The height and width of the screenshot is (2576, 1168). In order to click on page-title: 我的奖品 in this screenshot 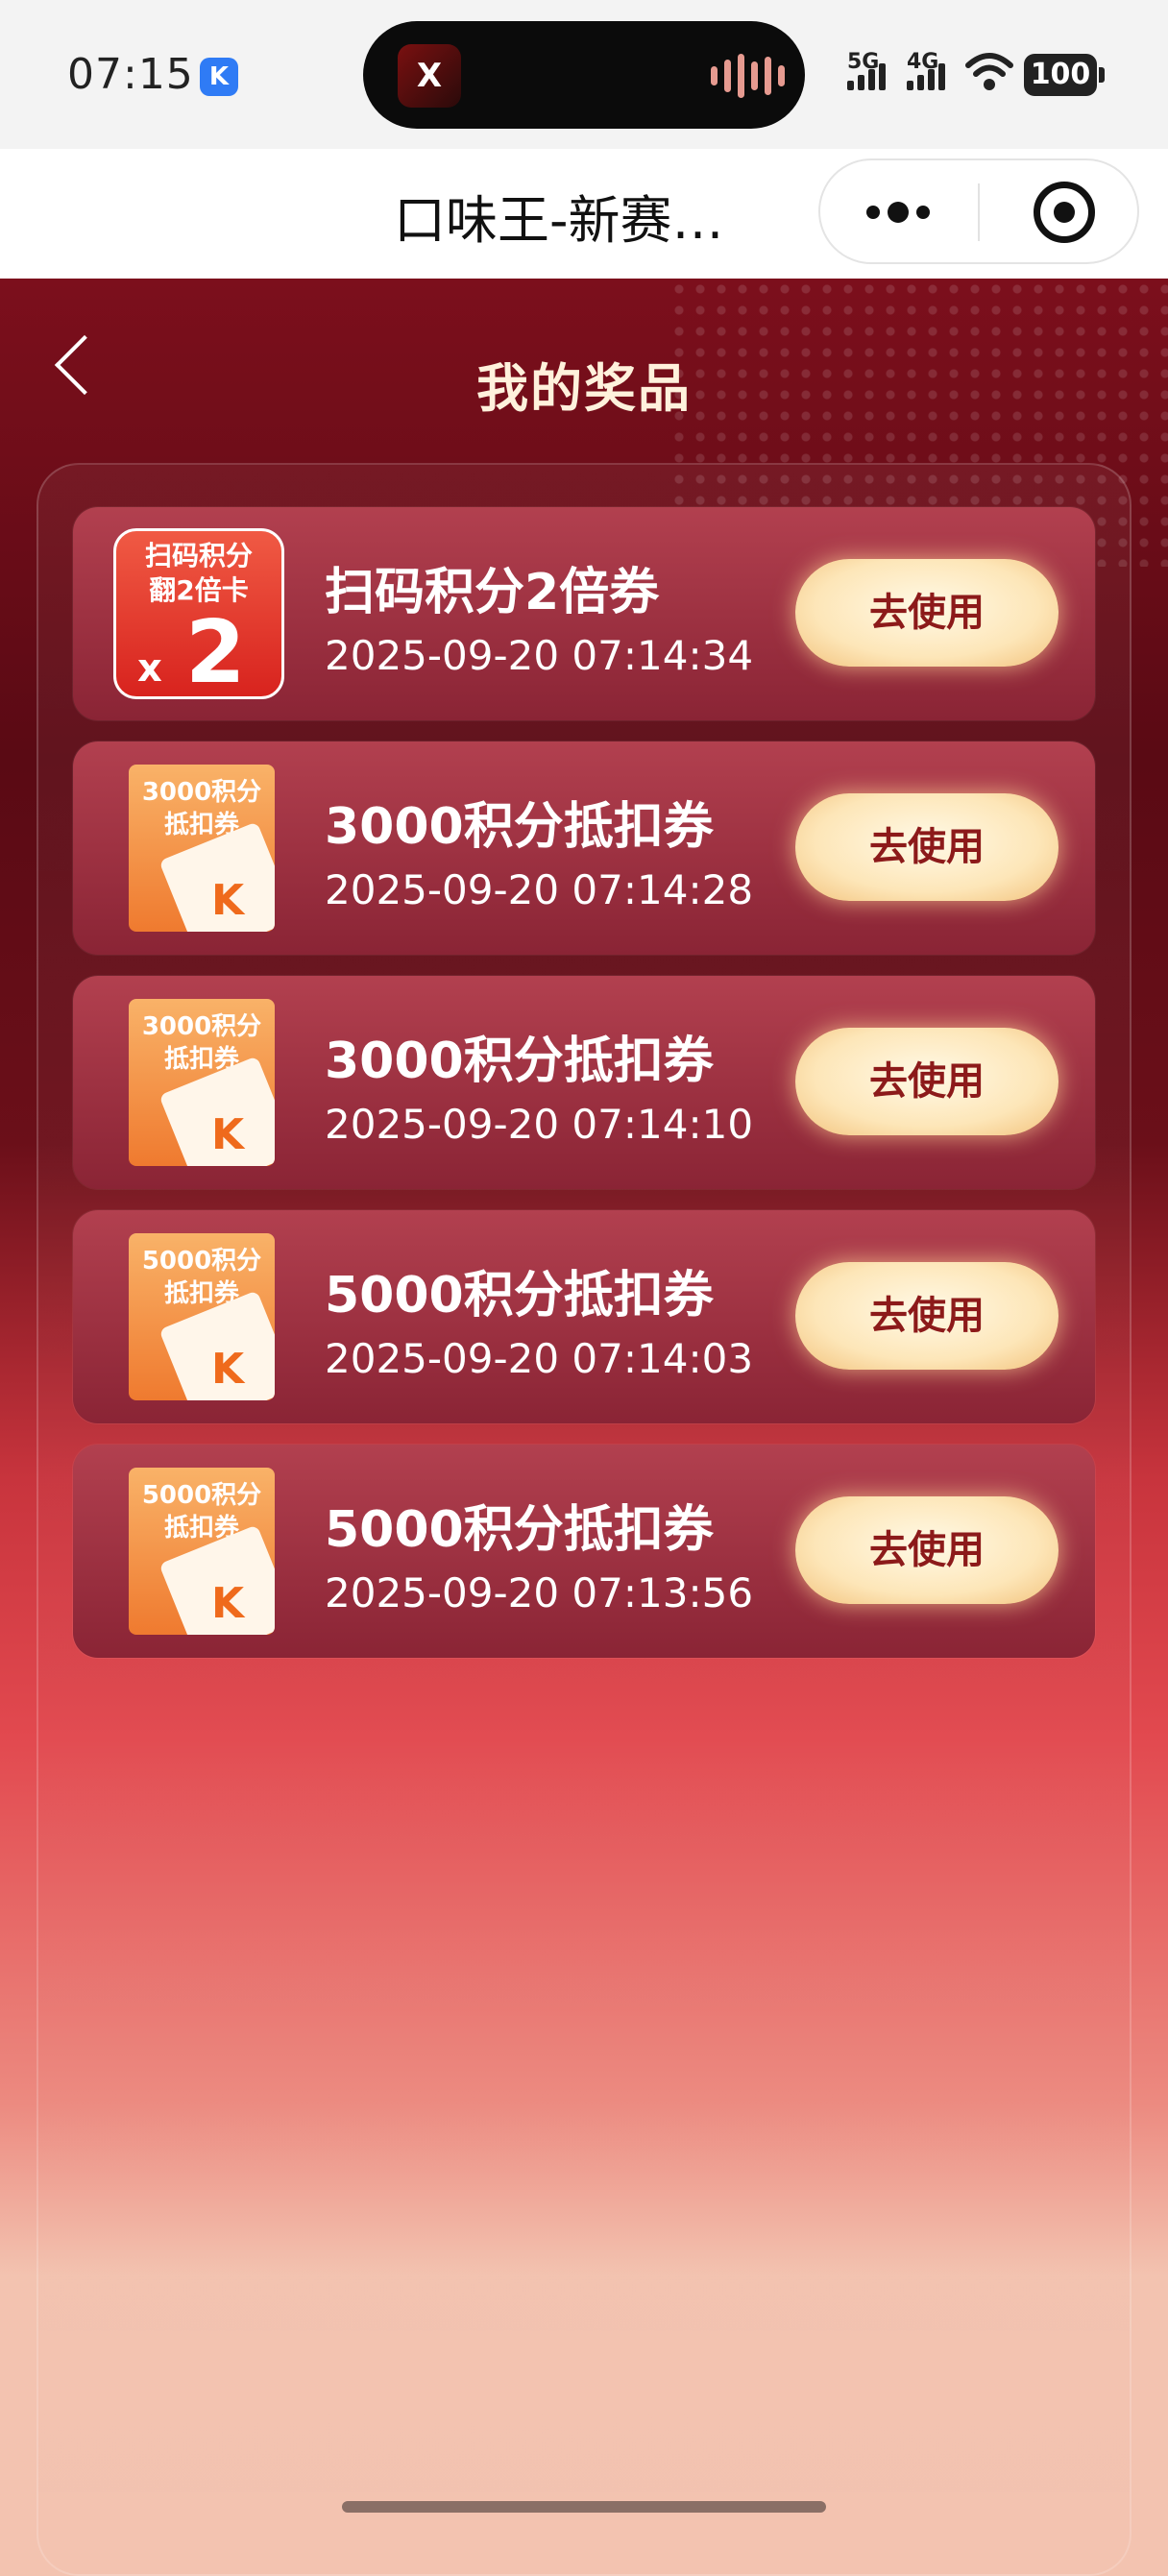, I will do `click(584, 388)`.